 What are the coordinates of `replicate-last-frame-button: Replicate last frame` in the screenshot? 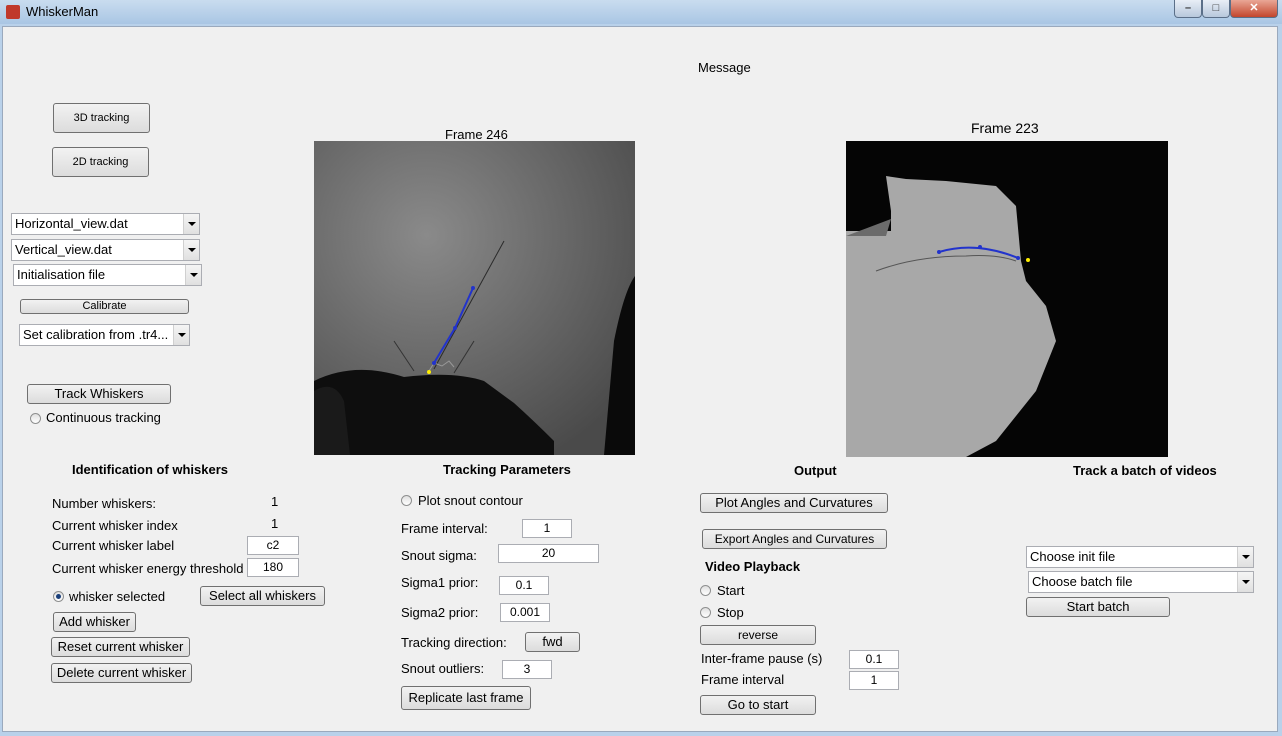 It's located at (466, 698).